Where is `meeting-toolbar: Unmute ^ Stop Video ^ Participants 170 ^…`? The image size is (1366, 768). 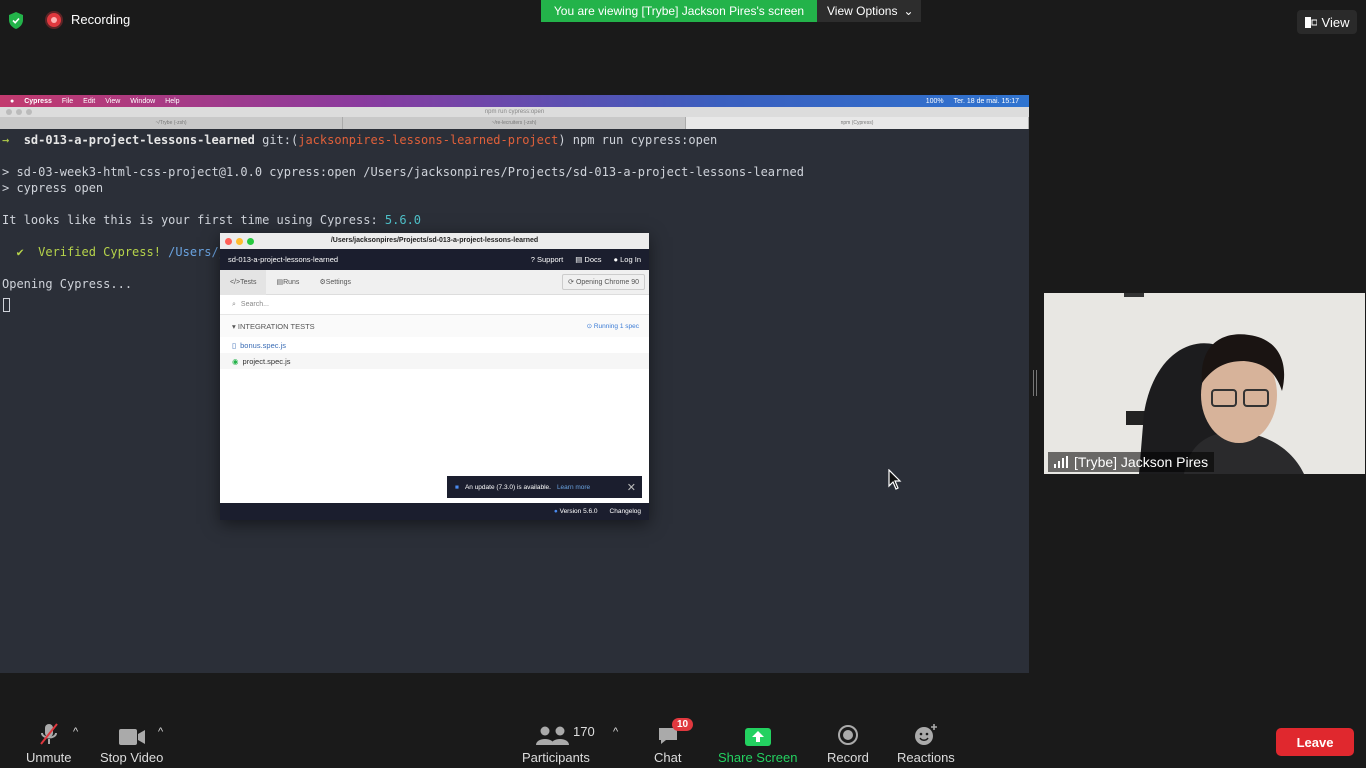 meeting-toolbar: Unmute ^ Stop Video ^ Participants 170 ^… is located at coordinates (683, 742).